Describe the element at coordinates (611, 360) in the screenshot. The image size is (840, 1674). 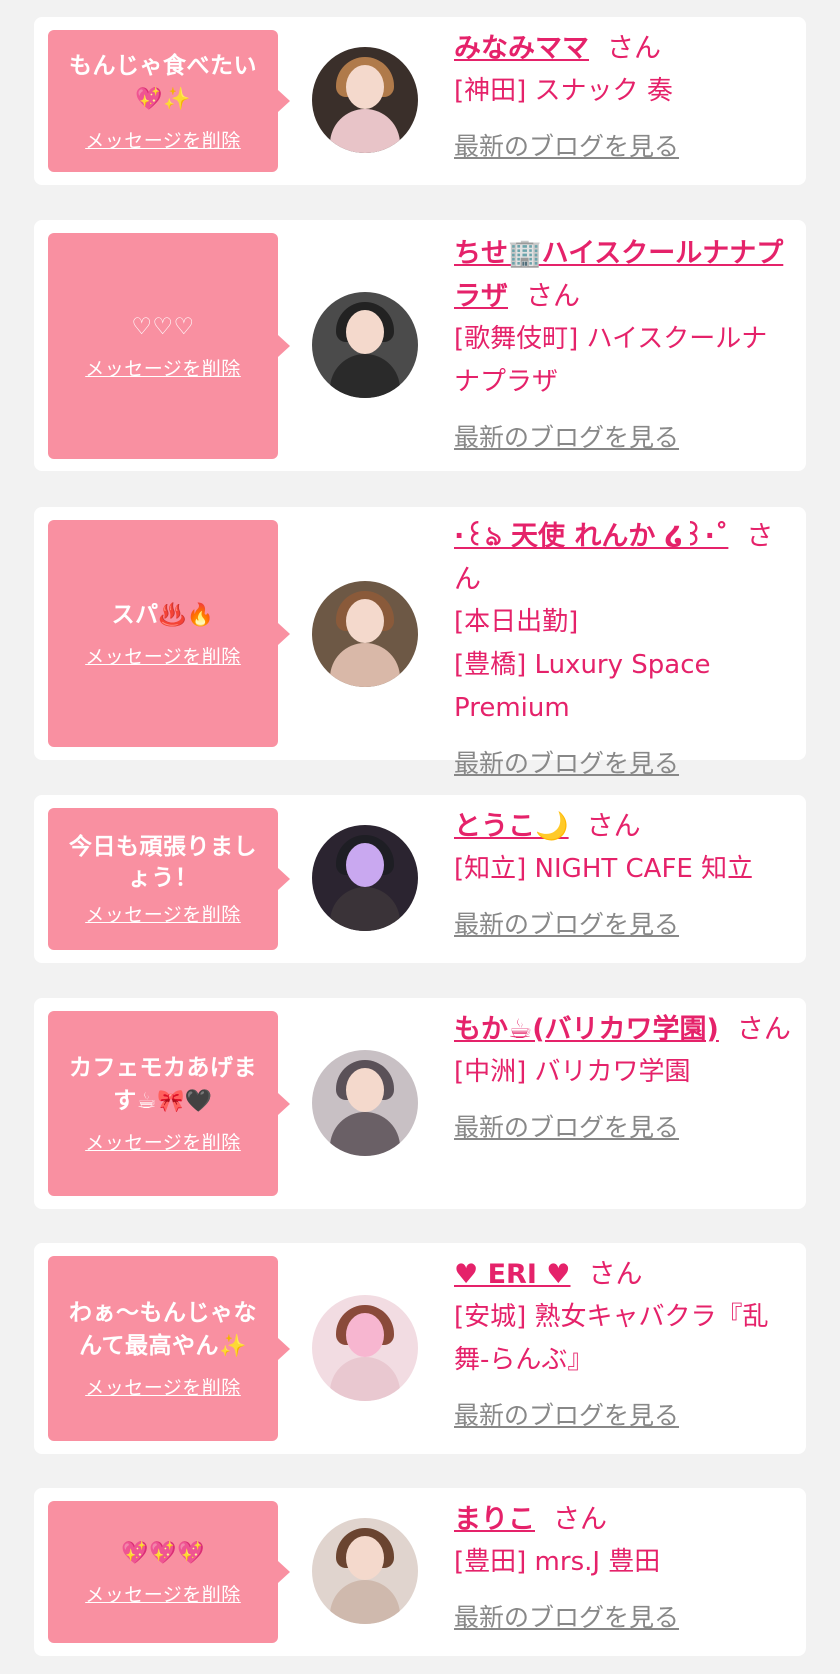
I see `shop-text: [歌舞伎町] ハイスクールナナプラザ` at that location.